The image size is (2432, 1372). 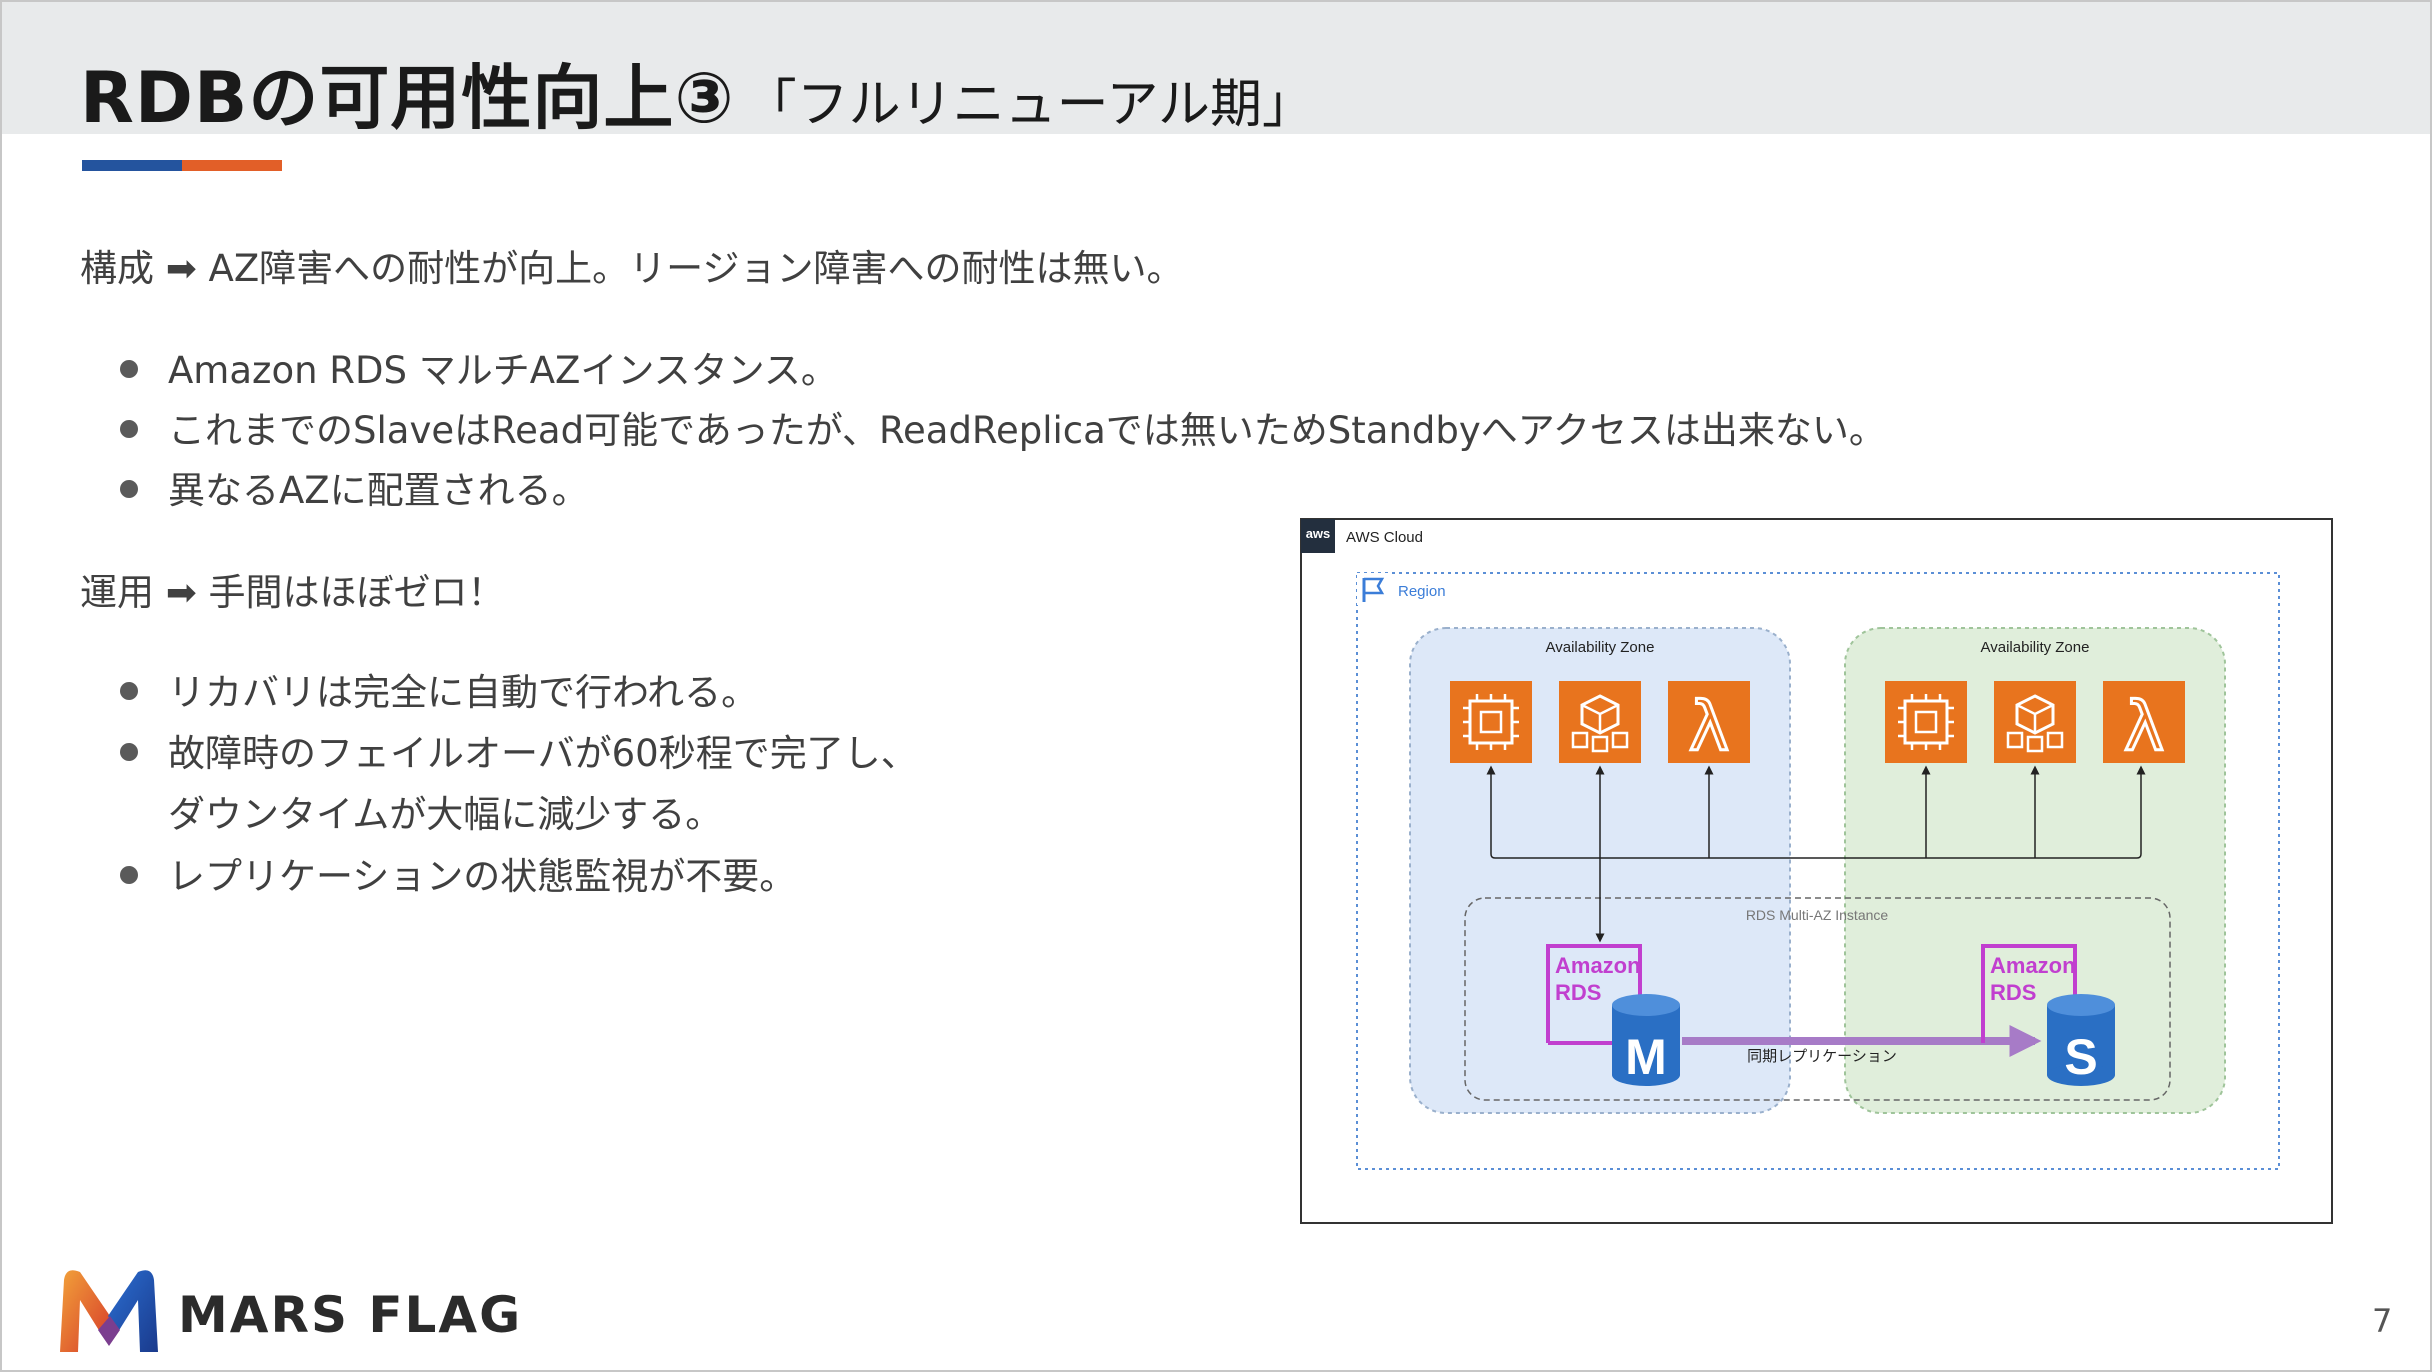 I want to click on list-item: レプリケーションの状態監視が不要。, so click(x=458, y=873).